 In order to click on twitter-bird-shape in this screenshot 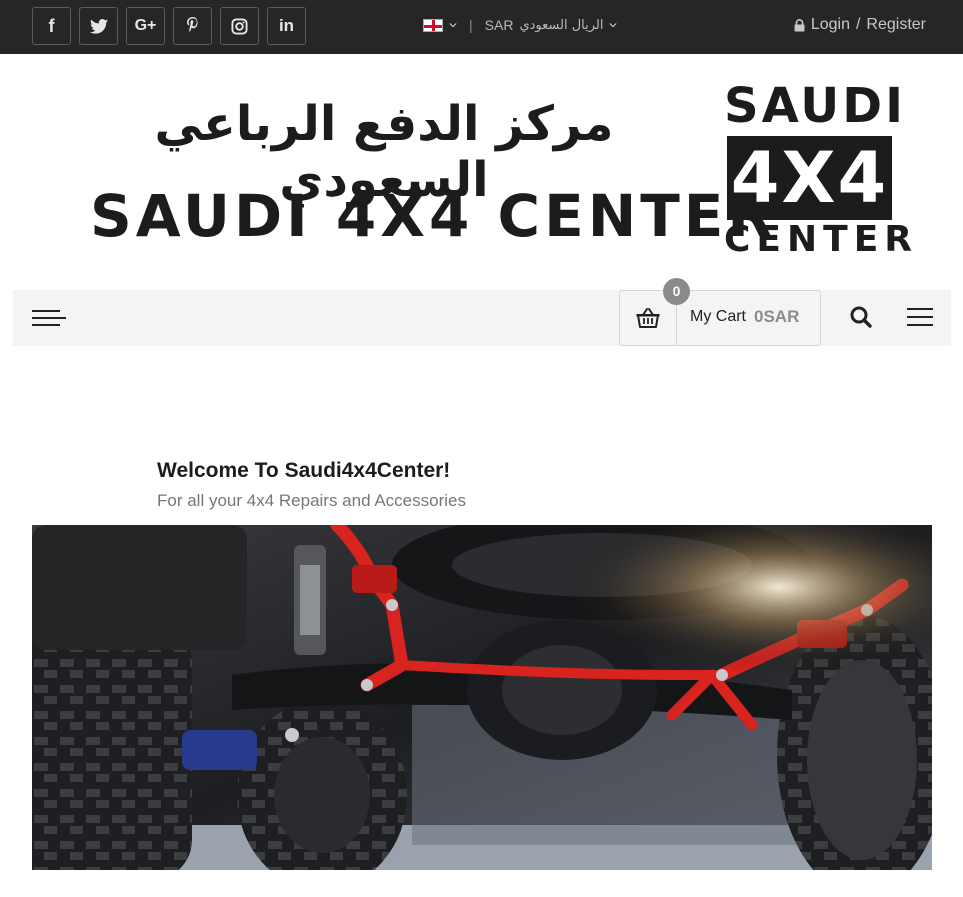, I will do `click(98, 26)`.